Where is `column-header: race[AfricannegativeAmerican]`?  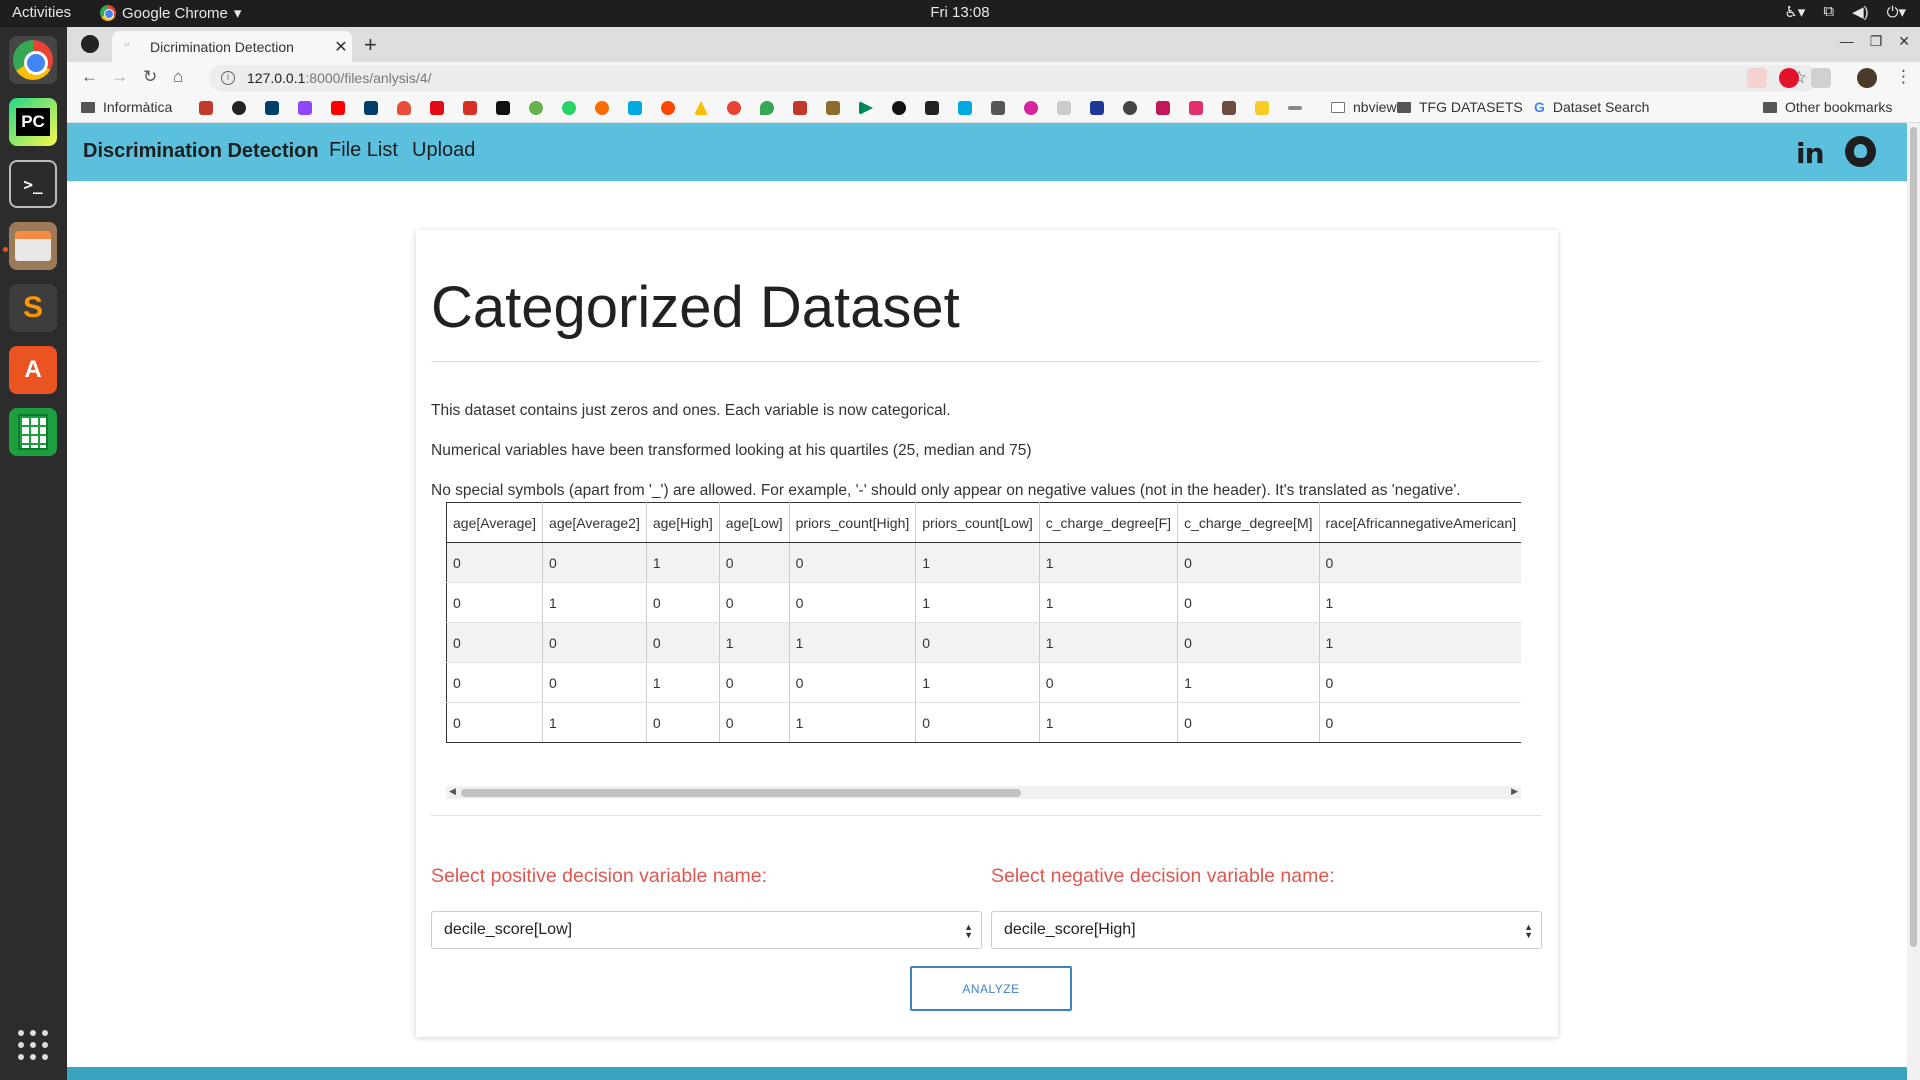 column-header: race[AfricannegativeAmerican] is located at coordinates (1420, 522).